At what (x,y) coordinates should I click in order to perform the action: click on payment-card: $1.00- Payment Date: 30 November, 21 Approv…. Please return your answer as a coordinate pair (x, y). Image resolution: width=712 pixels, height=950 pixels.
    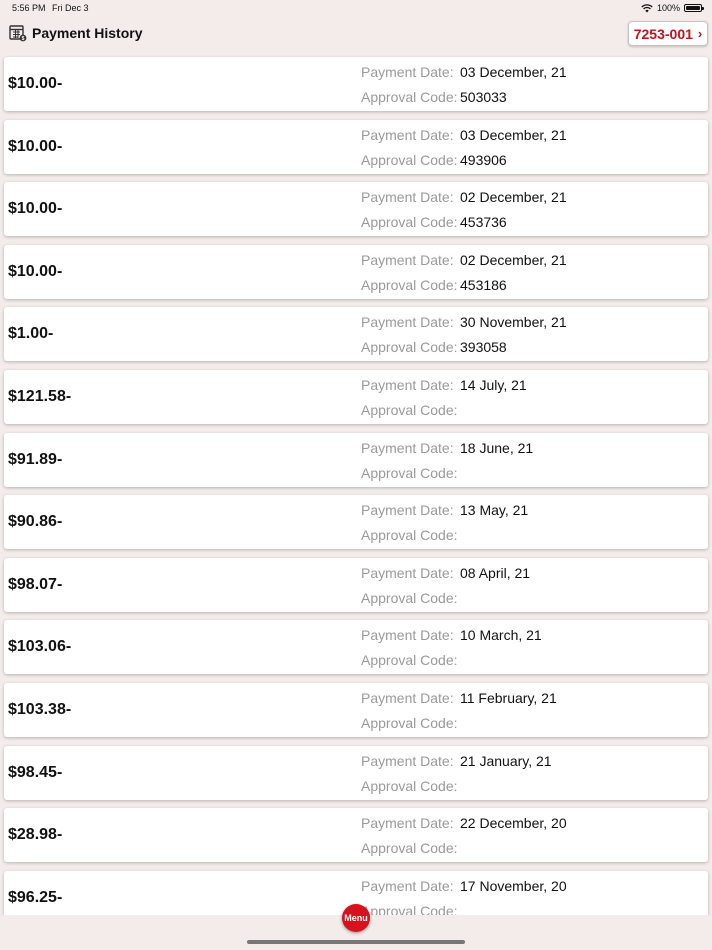
    Looking at the image, I should click on (356, 334).